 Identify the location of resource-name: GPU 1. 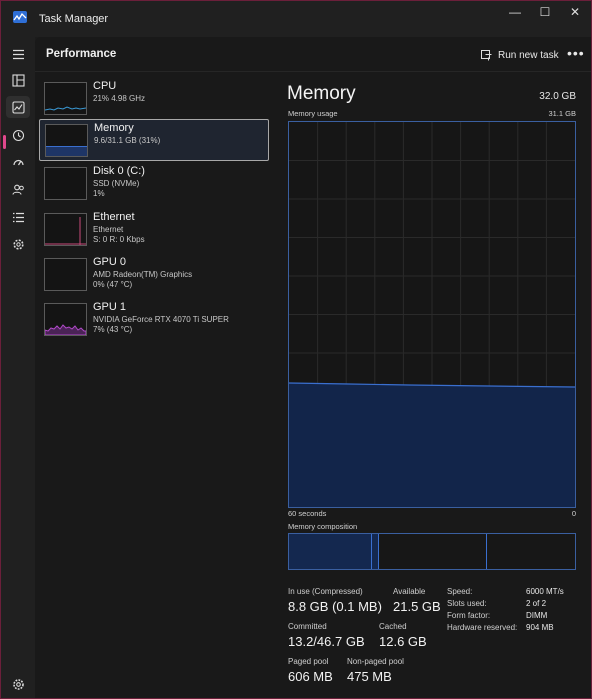
(110, 307).